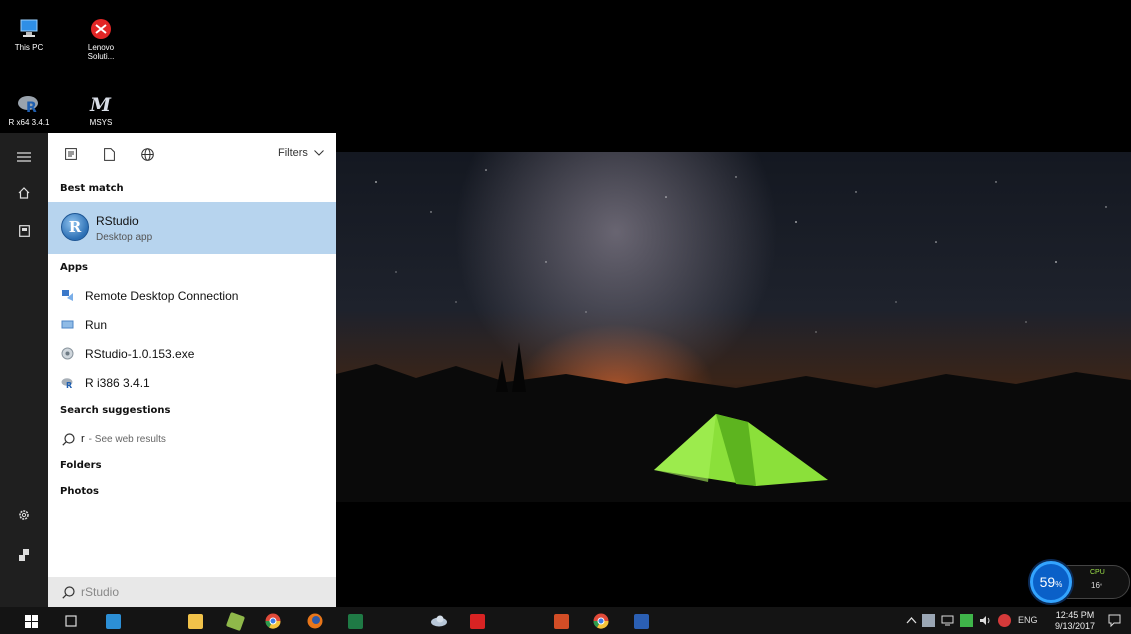 The height and width of the screenshot is (634, 1131). Describe the element at coordinates (1114, 621) in the screenshot. I see `notifications-icon` at that location.